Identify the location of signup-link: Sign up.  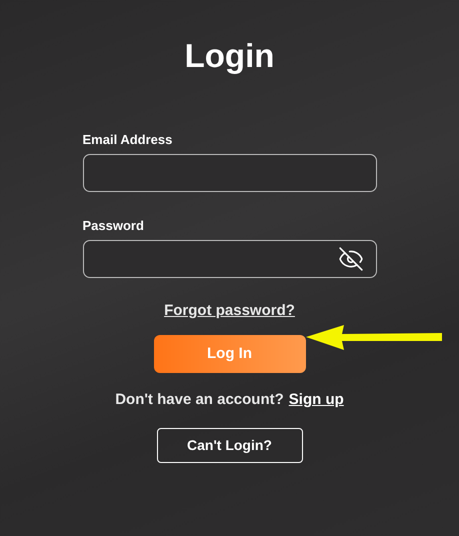
(316, 400).